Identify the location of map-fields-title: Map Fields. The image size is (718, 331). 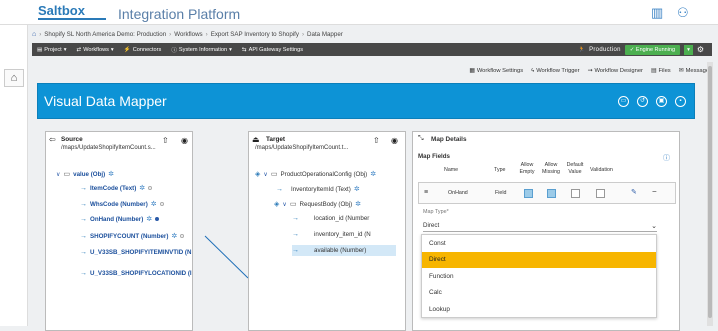
(434, 156).